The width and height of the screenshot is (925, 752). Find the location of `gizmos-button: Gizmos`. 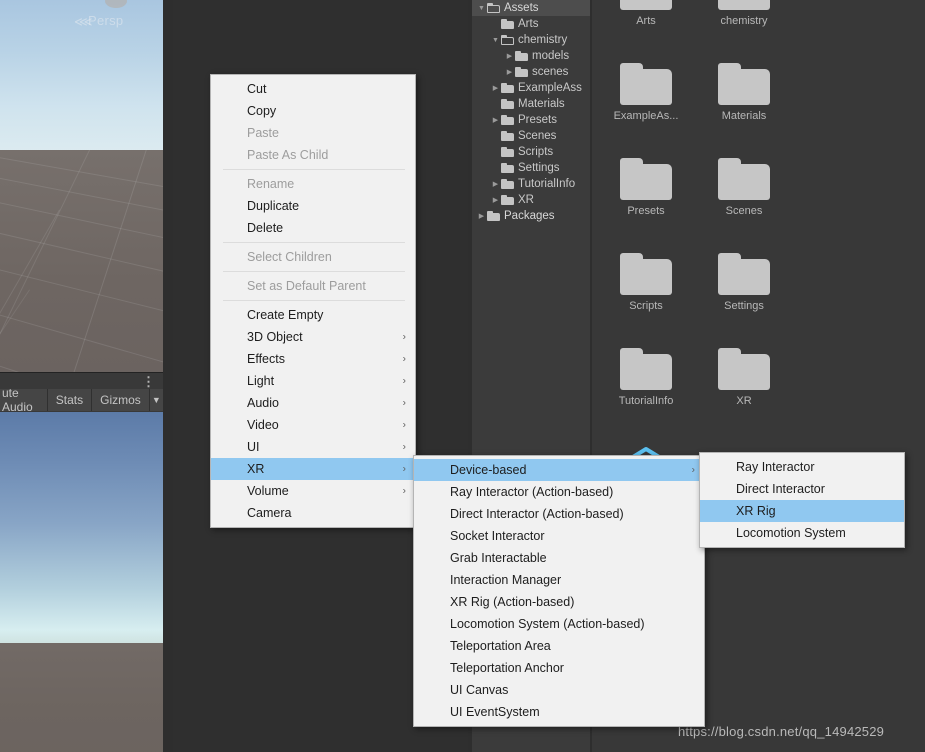

gizmos-button: Gizmos is located at coordinates (121, 400).